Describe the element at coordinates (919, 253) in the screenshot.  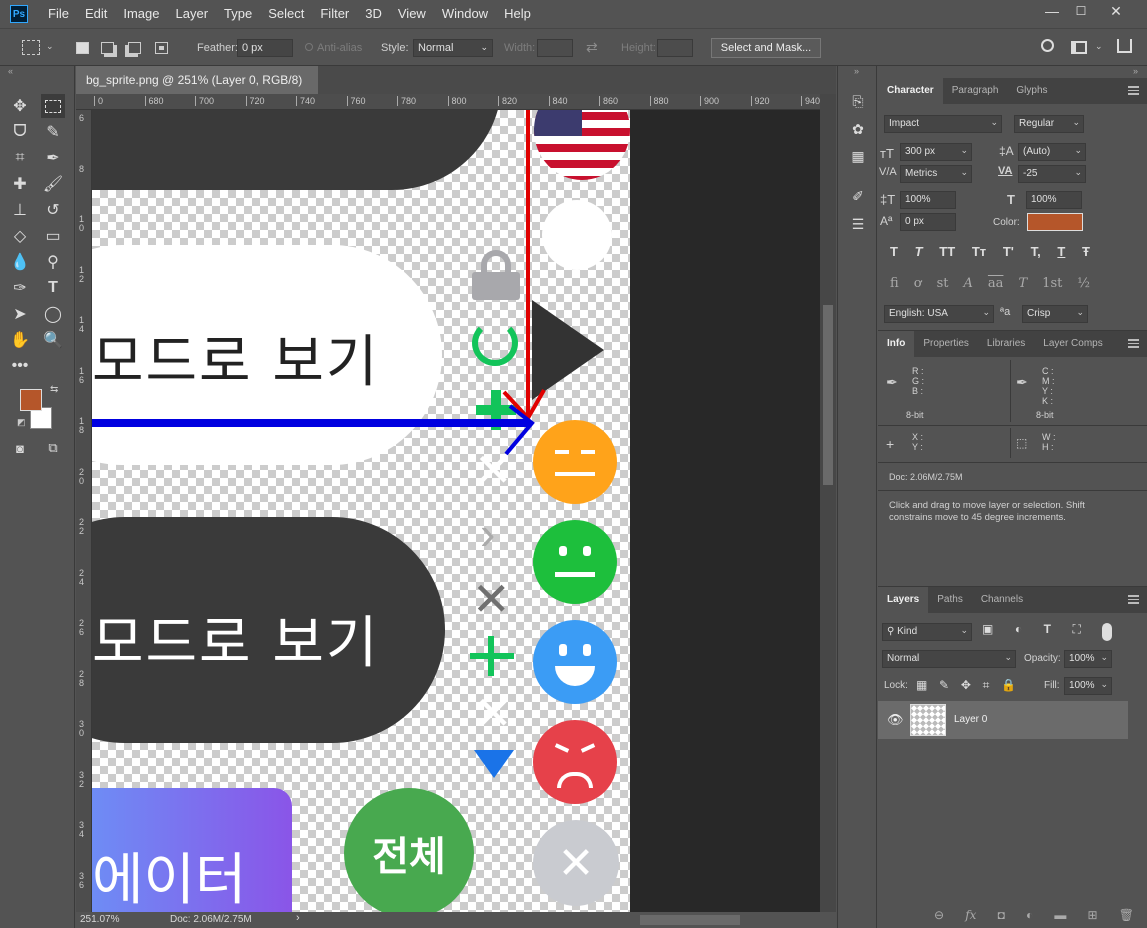
I see `faux-italic-button: T` at that location.